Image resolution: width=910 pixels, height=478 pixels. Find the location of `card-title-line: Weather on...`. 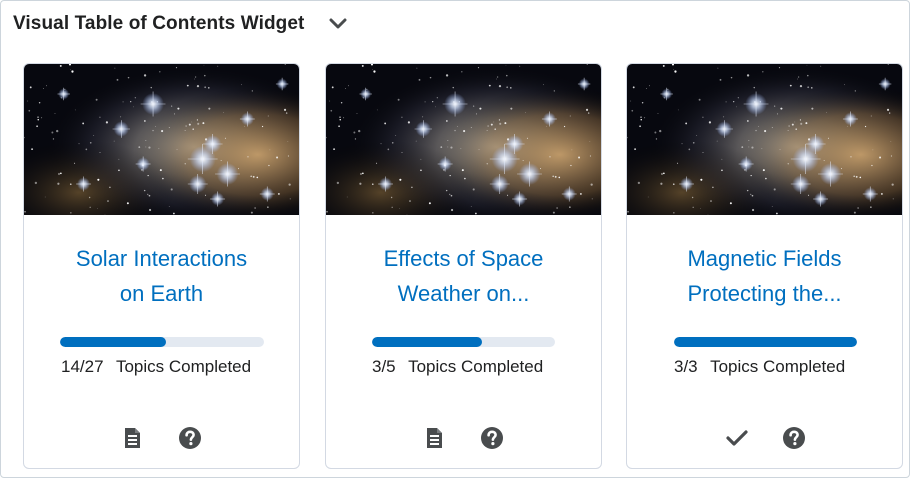

card-title-line: Weather on... is located at coordinates (463, 293).